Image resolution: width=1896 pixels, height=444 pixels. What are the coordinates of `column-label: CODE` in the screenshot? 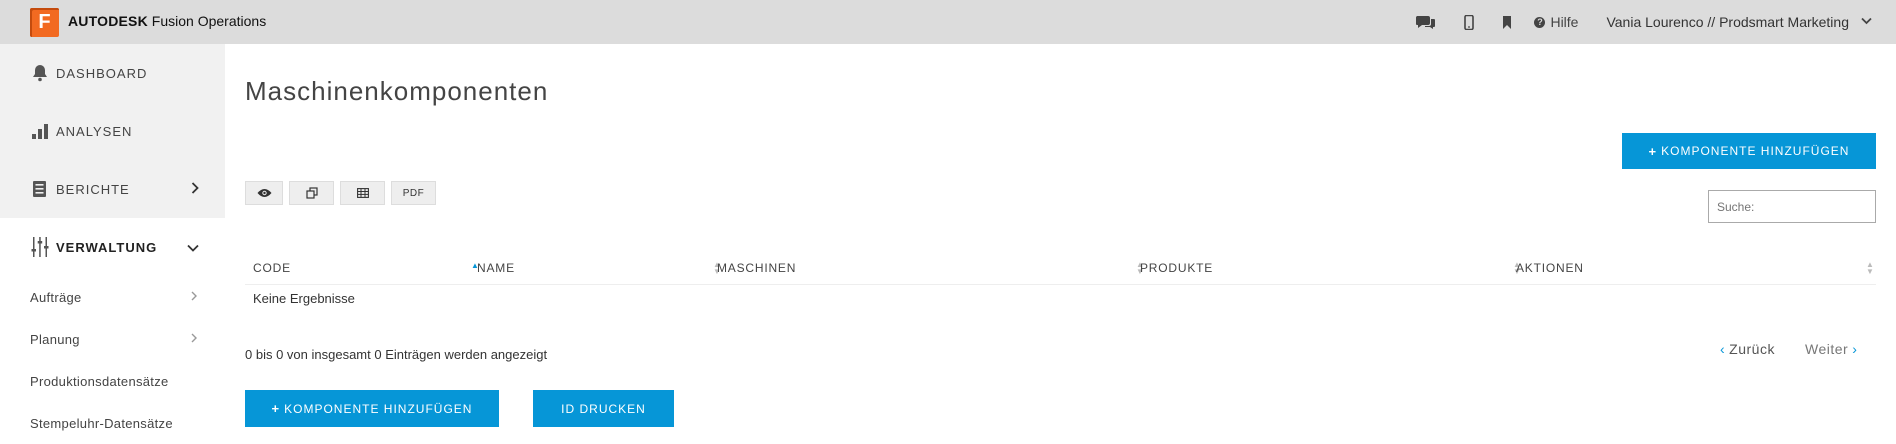 It's located at (272, 268).